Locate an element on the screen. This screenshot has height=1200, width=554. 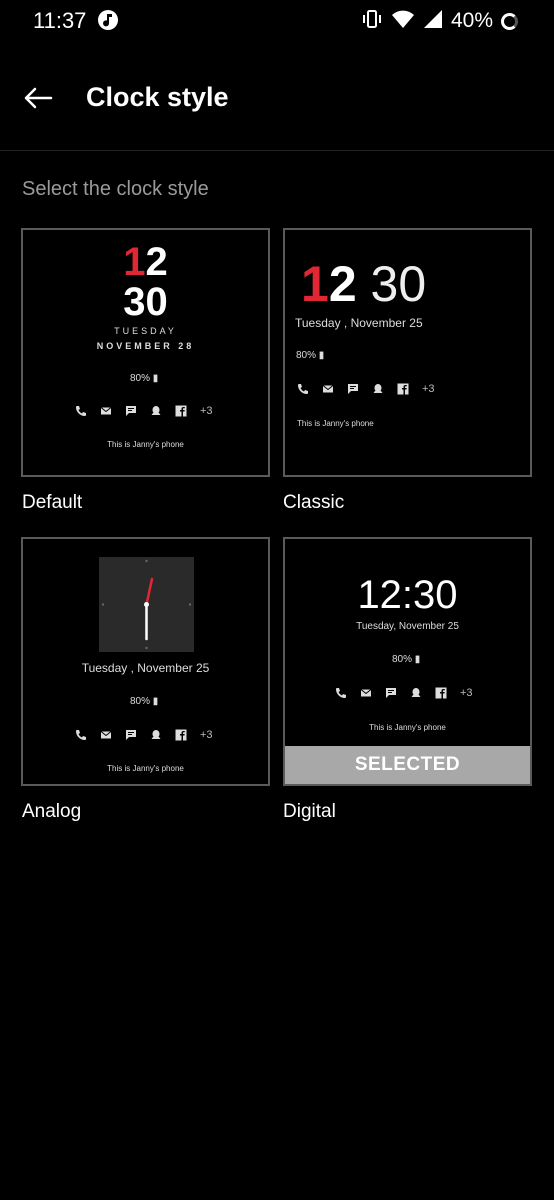
page-title: Clock style is located at coordinates (157, 97).